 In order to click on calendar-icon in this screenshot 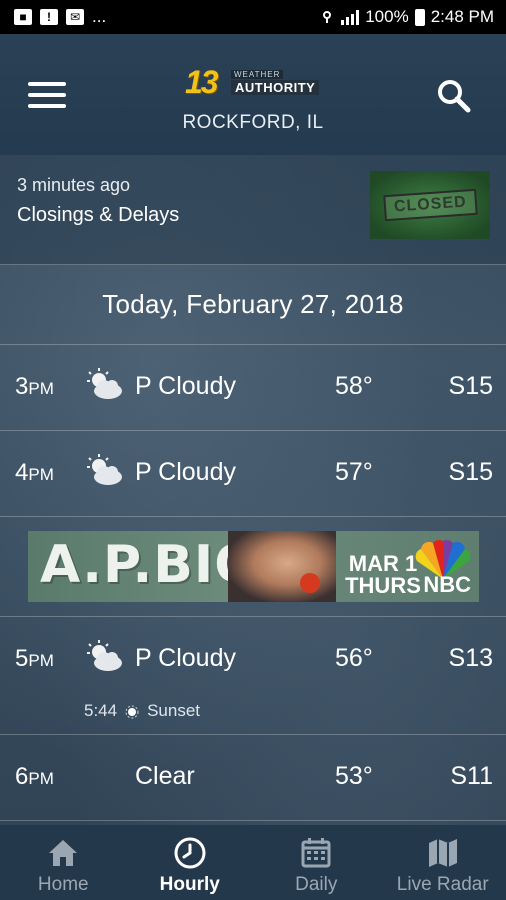, I will do `click(316, 853)`.